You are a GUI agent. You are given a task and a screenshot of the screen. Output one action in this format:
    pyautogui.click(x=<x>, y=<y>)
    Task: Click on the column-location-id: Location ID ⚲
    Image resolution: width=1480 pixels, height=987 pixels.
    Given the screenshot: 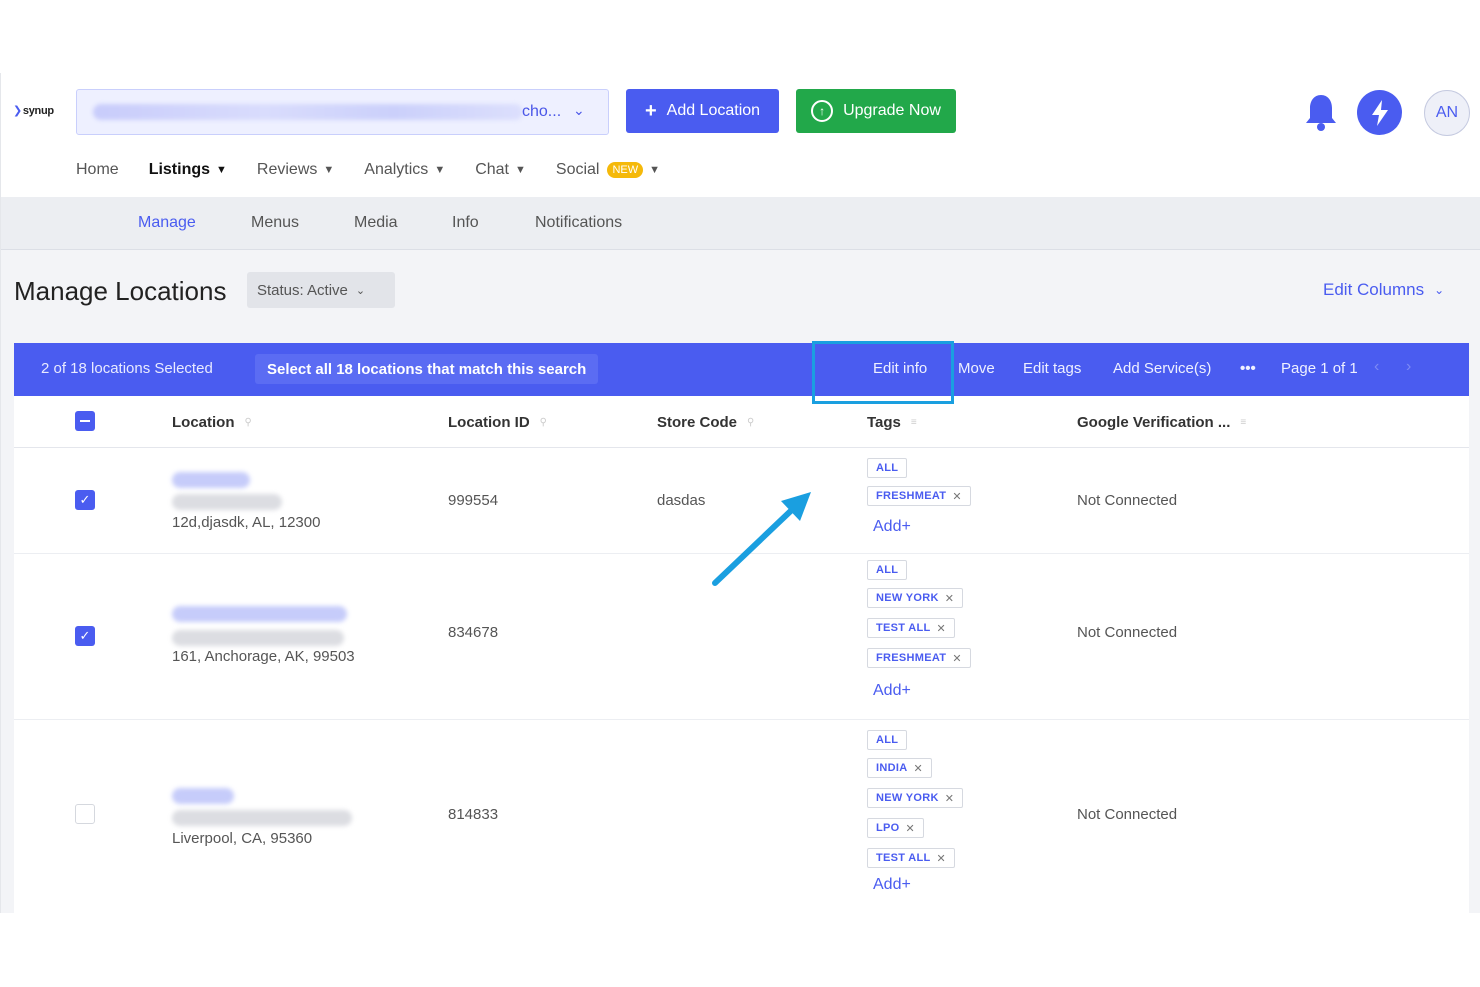 What is the action you would take?
    pyautogui.click(x=497, y=422)
    